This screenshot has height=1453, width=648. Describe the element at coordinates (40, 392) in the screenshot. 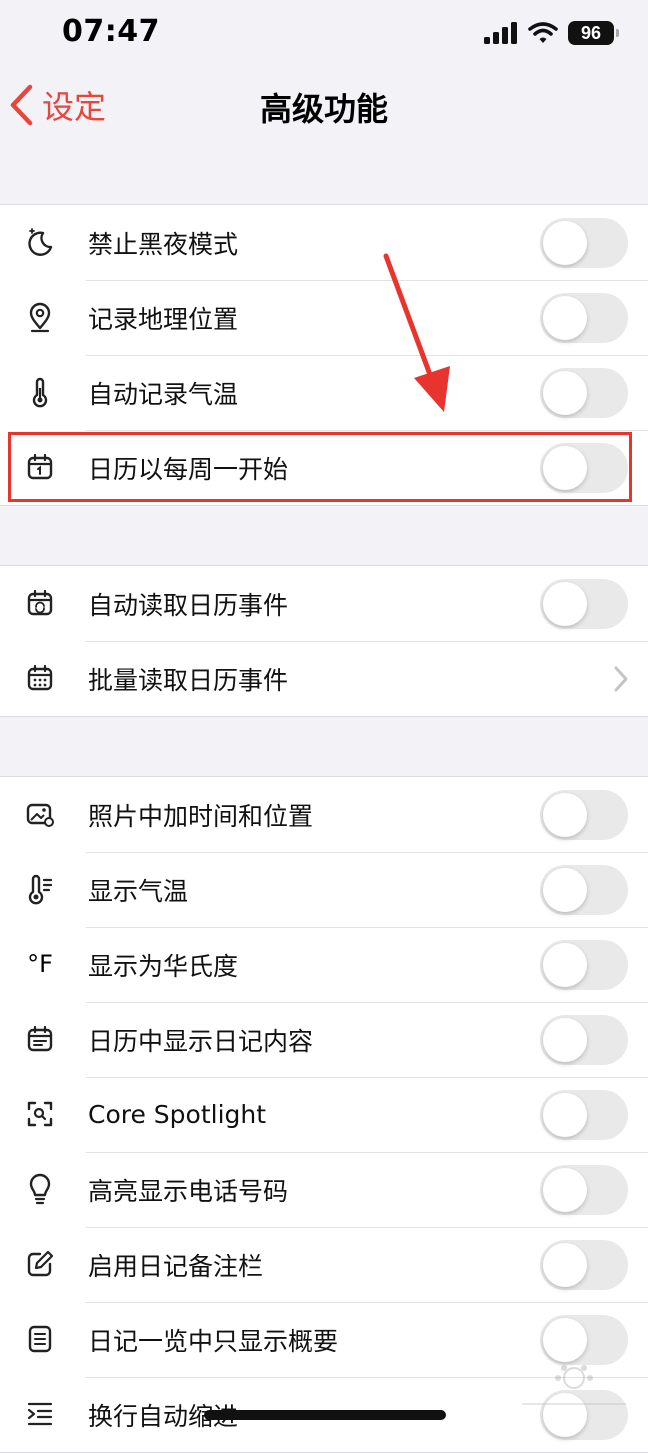

I see `thermometer-icon` at that location.